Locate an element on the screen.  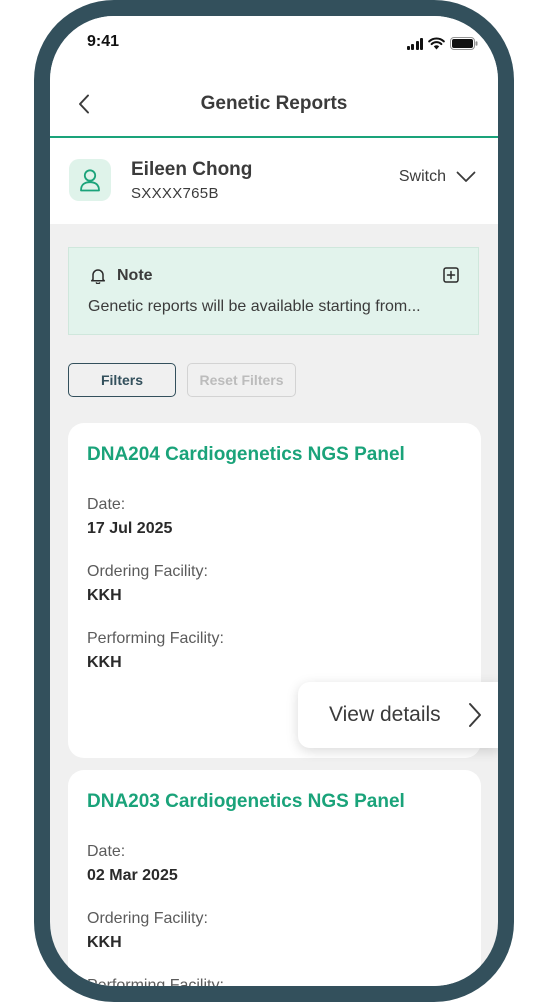
status-time: 9:41 is located at coordinates (103, 41).